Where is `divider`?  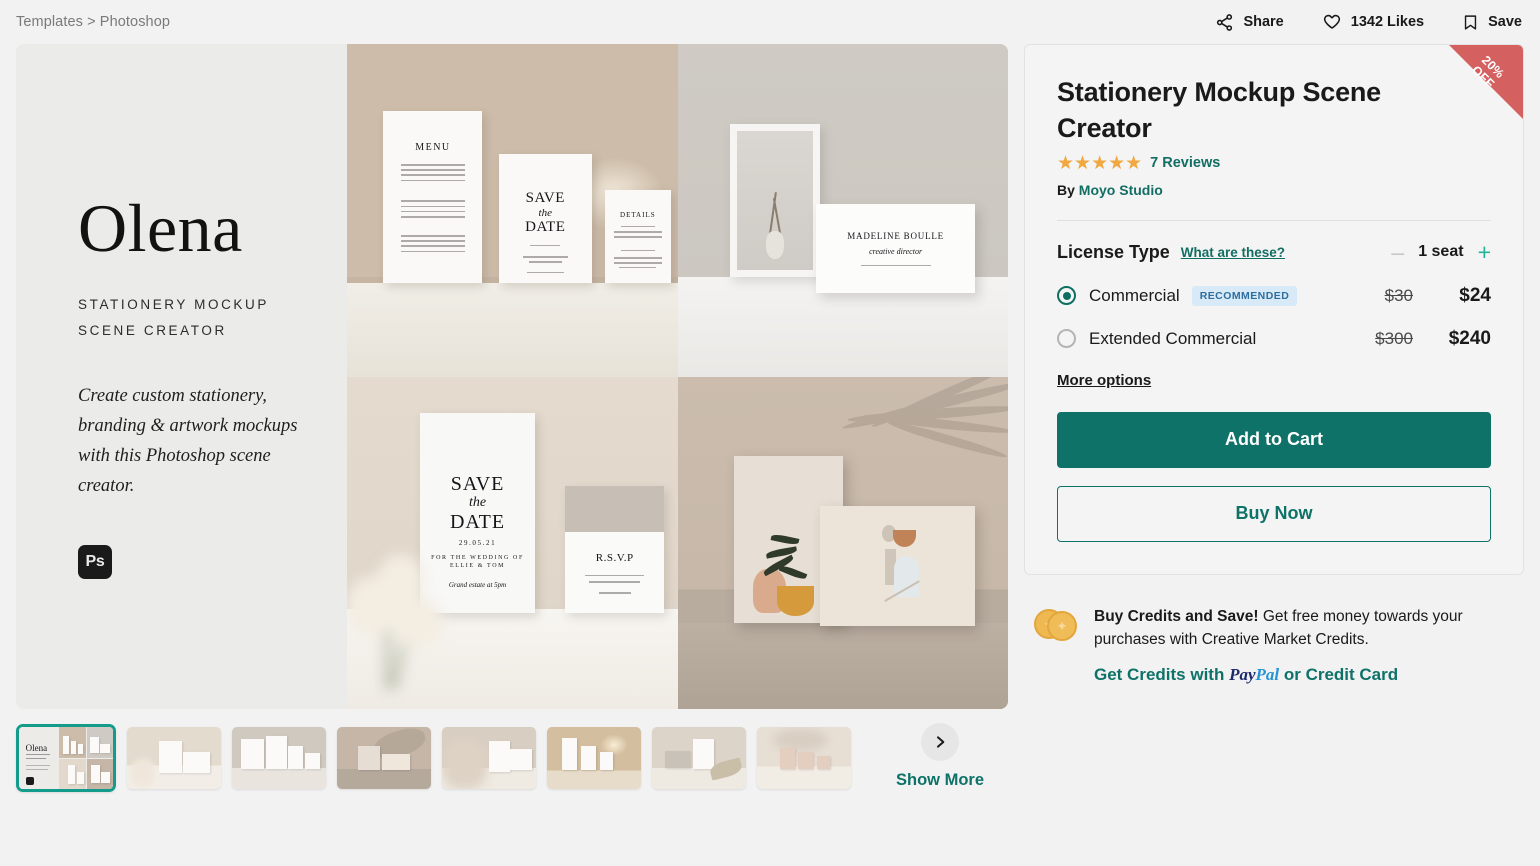 divider is located at coordinates (1274, 220).